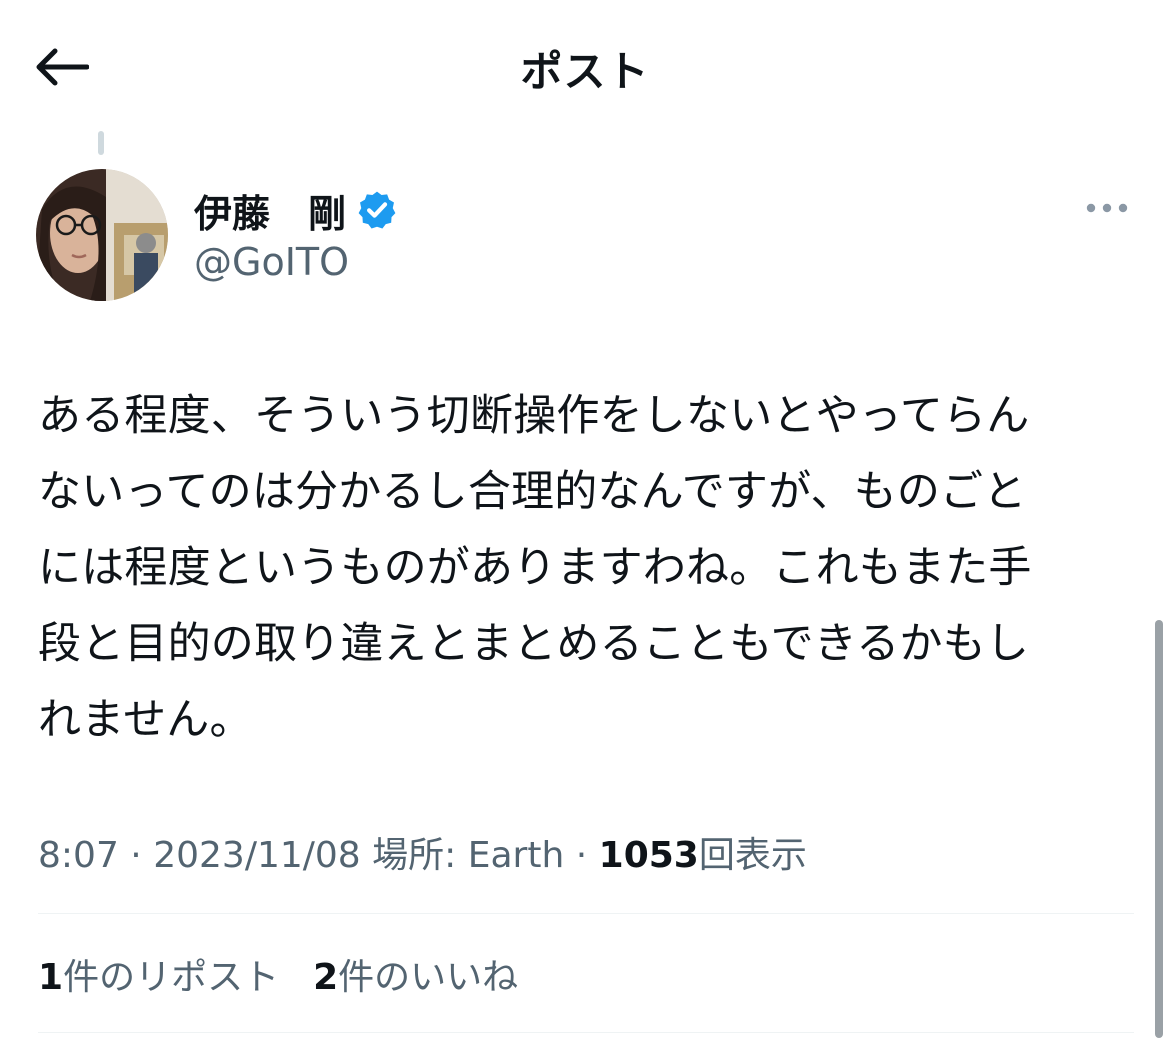  Describe the element at coordinates (585, 71) in the screenshot. I see `page-title: ポスト` at that location.